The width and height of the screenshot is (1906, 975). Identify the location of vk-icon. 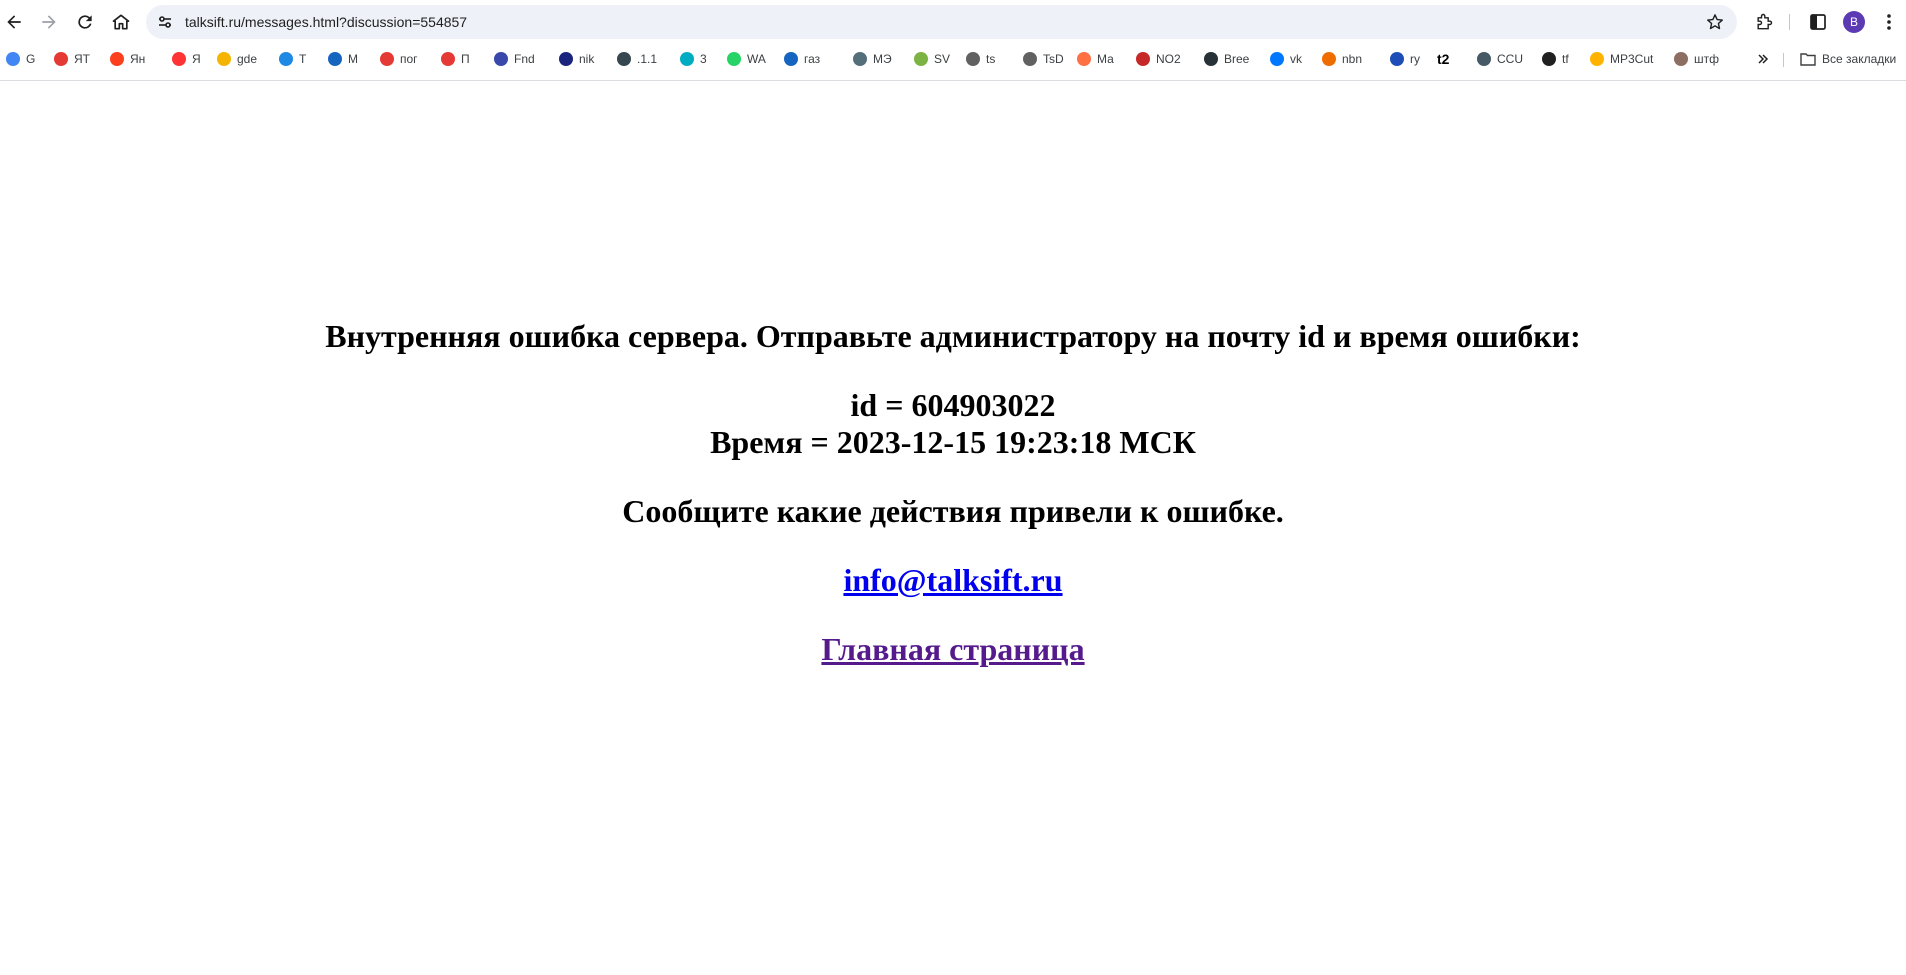
(1277, 59).